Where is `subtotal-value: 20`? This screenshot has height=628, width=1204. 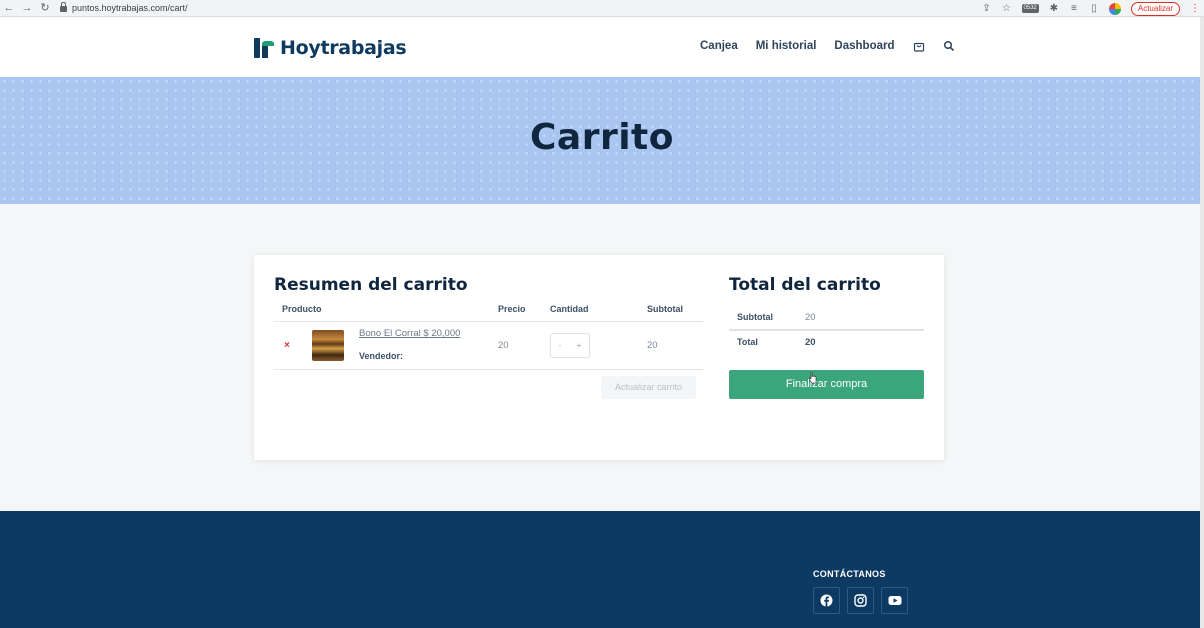 subtotal-value: 20 is located at coordinates (810, 317).